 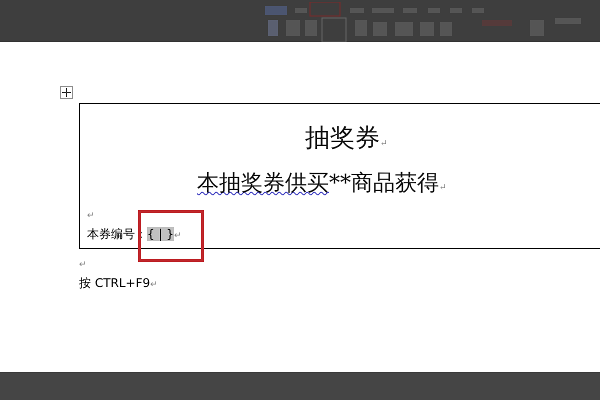 I want to click on voucher-subtitle: 本抽奖券供买**商品获得, so click(x=318, y=183).